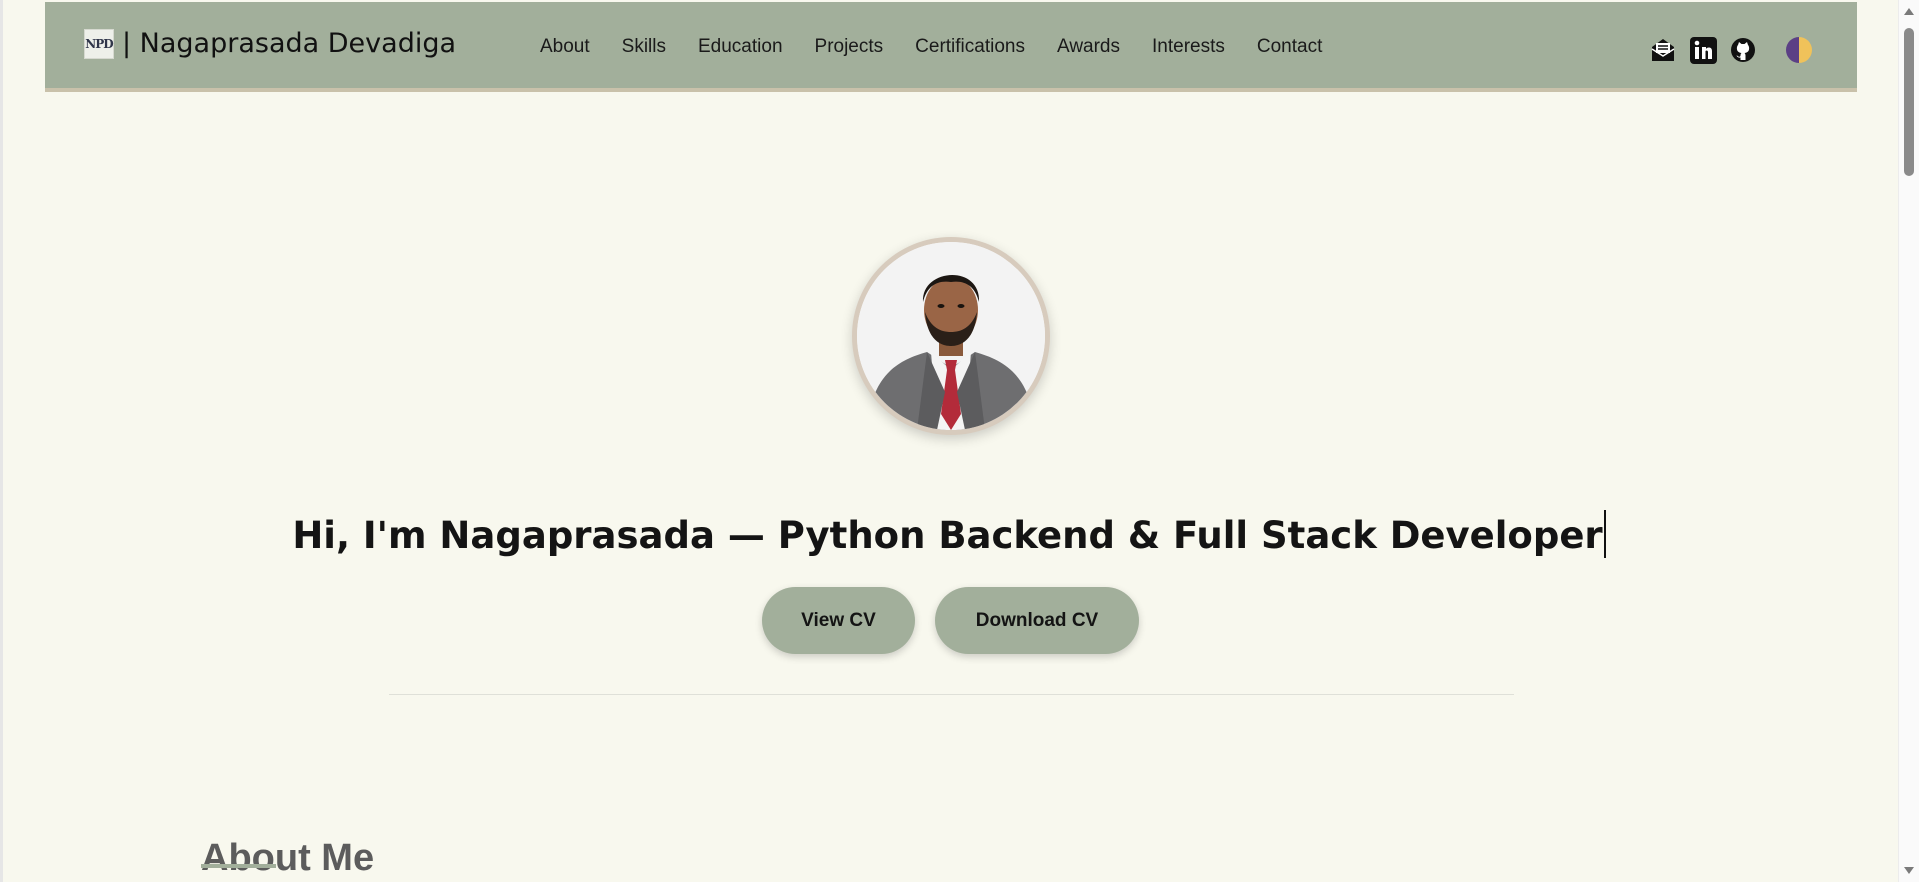 The height and width of the screenshot is (882, 1919). Describe the element at coordinates (288, 857) in the screenshot. I see `about-section-title: About Me` at that location.